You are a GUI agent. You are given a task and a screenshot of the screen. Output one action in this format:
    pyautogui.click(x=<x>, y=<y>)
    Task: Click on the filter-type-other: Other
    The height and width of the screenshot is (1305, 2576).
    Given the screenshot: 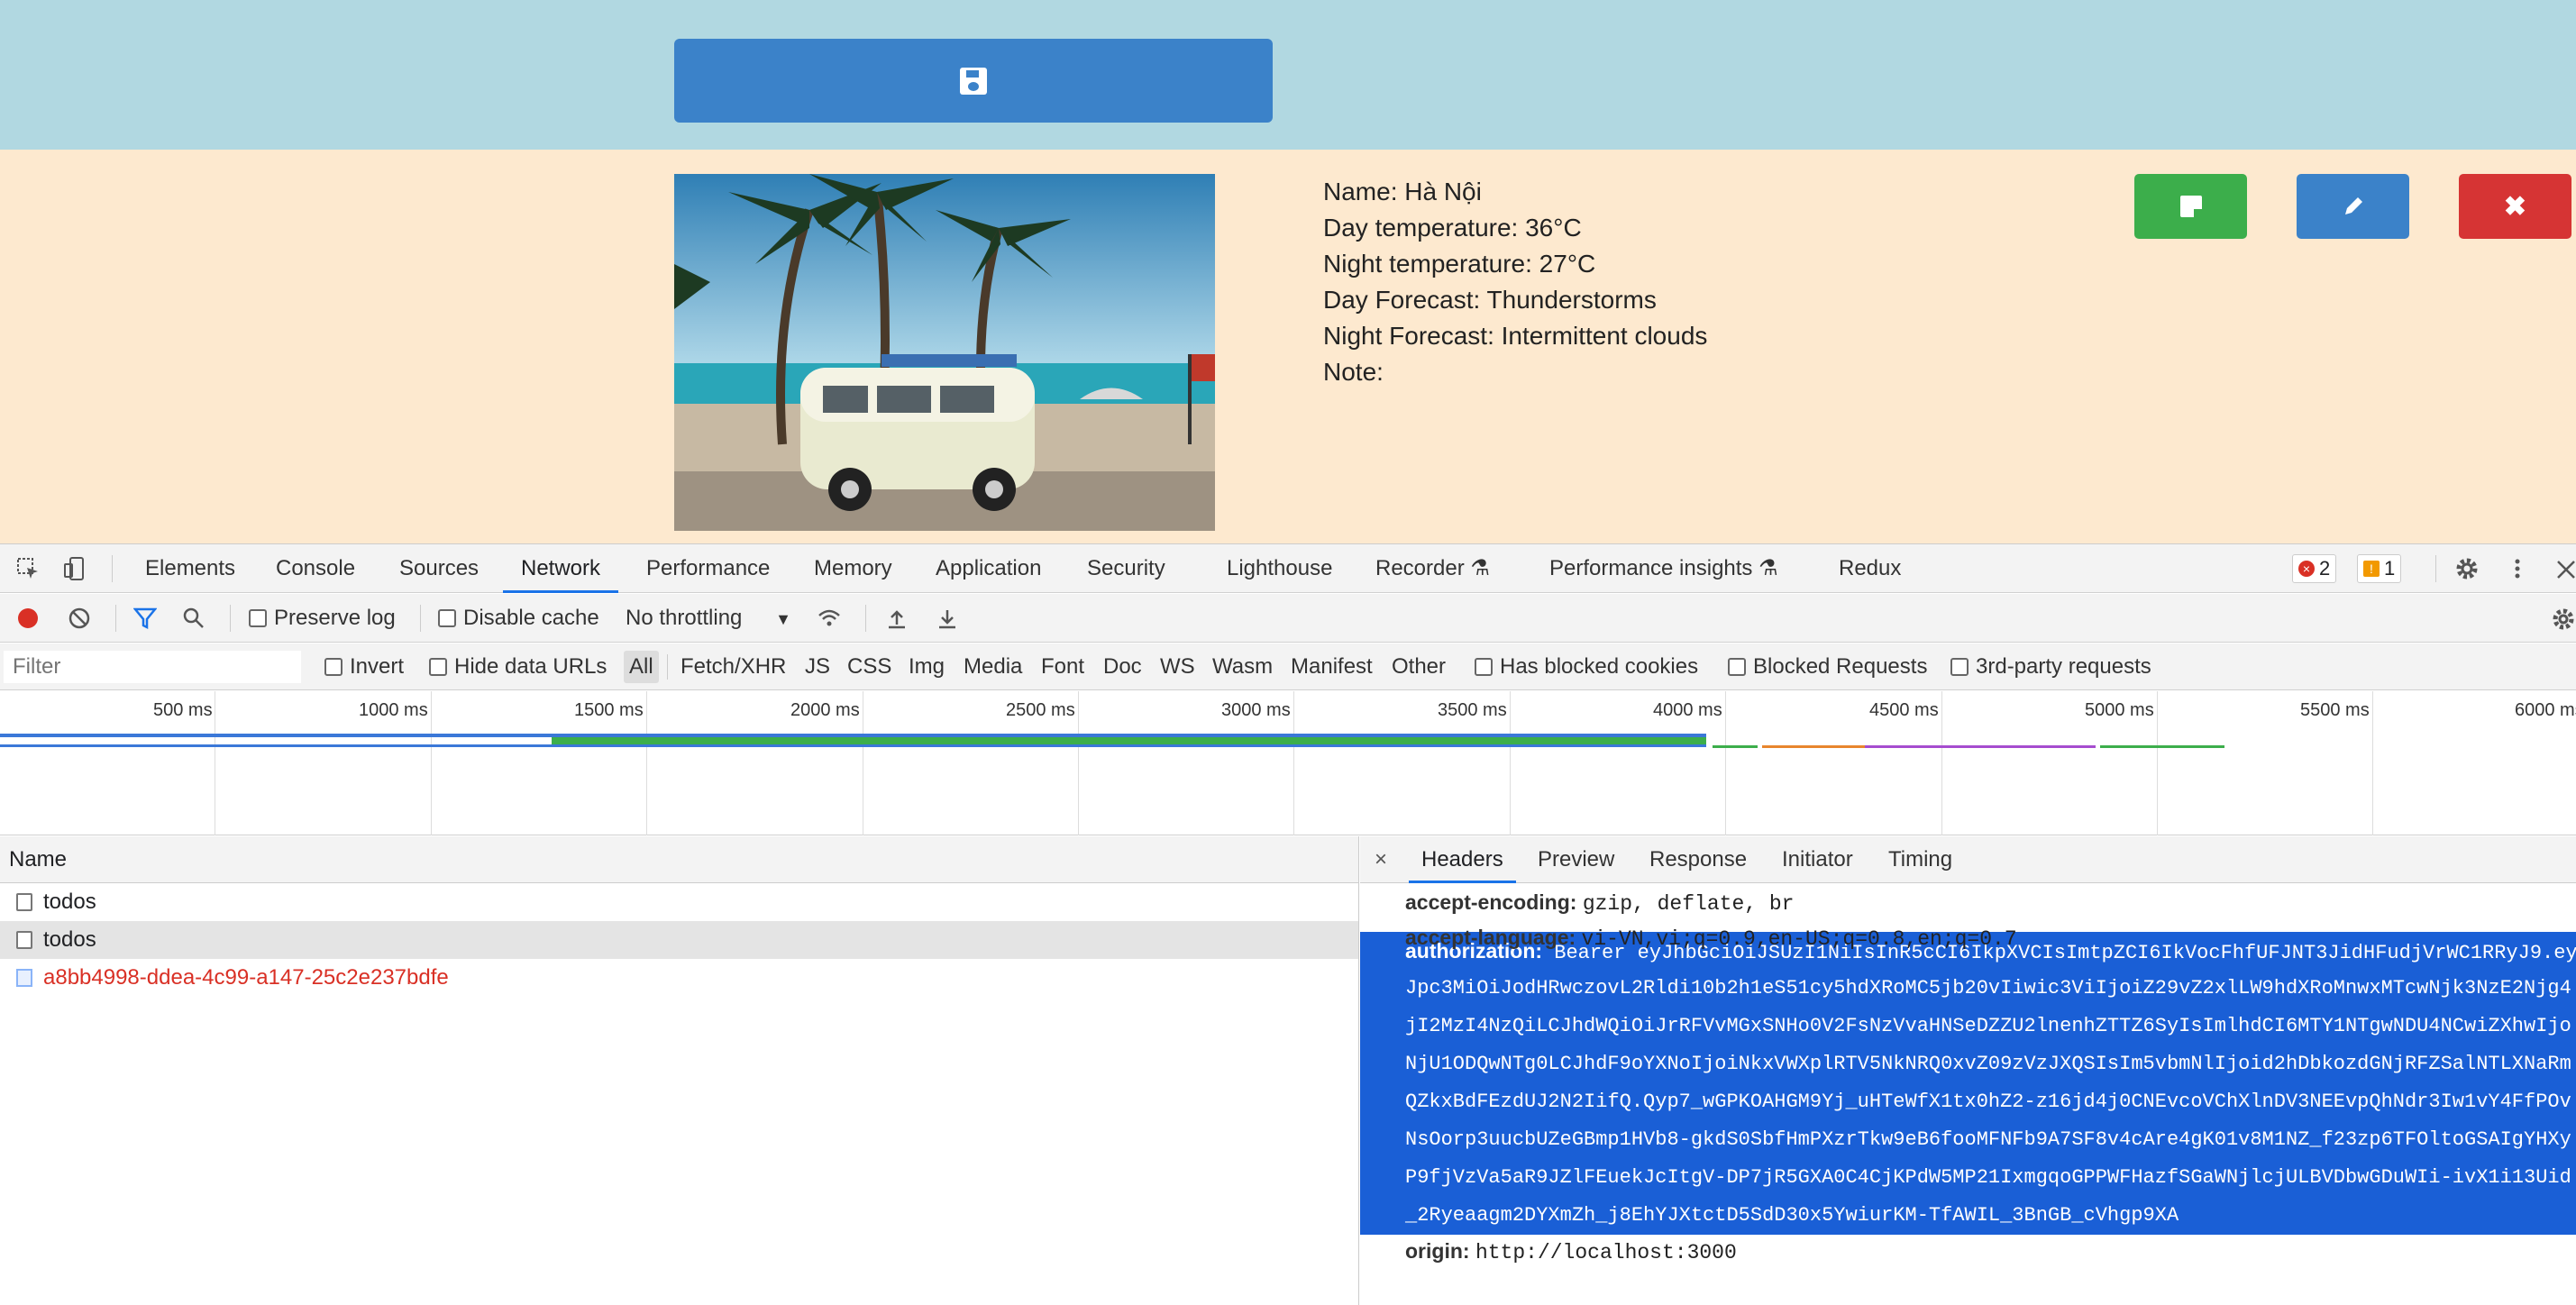 What is the action you would take?
    pyautogui.click(x=1419, y=666)
    